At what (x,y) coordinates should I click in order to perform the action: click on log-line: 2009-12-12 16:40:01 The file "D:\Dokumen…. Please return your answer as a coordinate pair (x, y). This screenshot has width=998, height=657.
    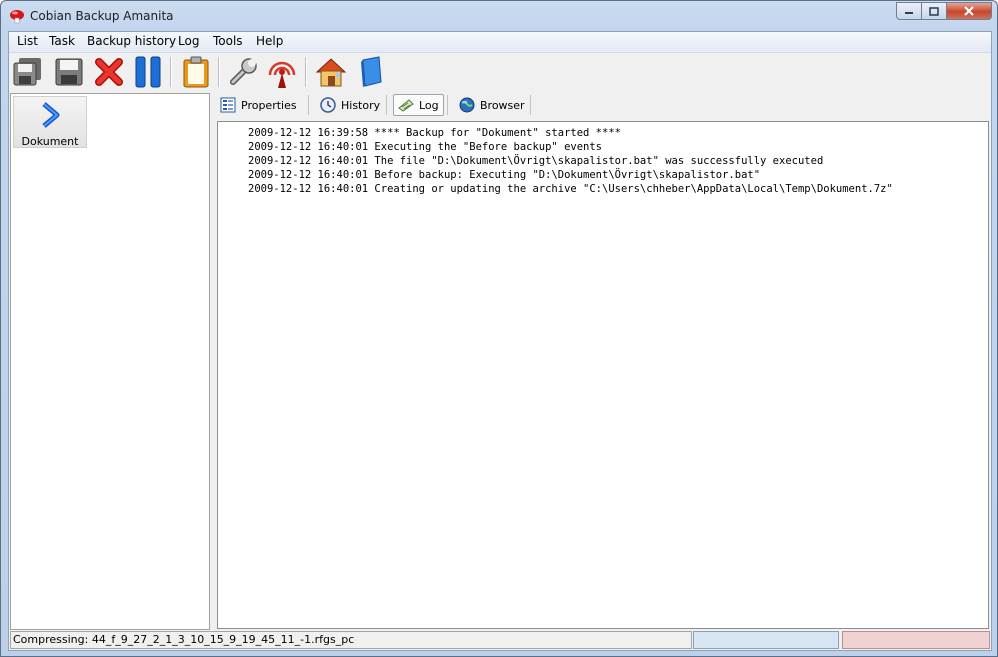
    Looking at the image, I should click on (536, 161).